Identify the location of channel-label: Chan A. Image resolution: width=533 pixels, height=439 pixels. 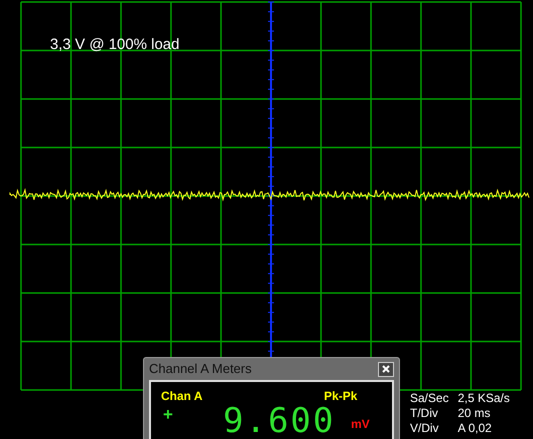
(182, 396).